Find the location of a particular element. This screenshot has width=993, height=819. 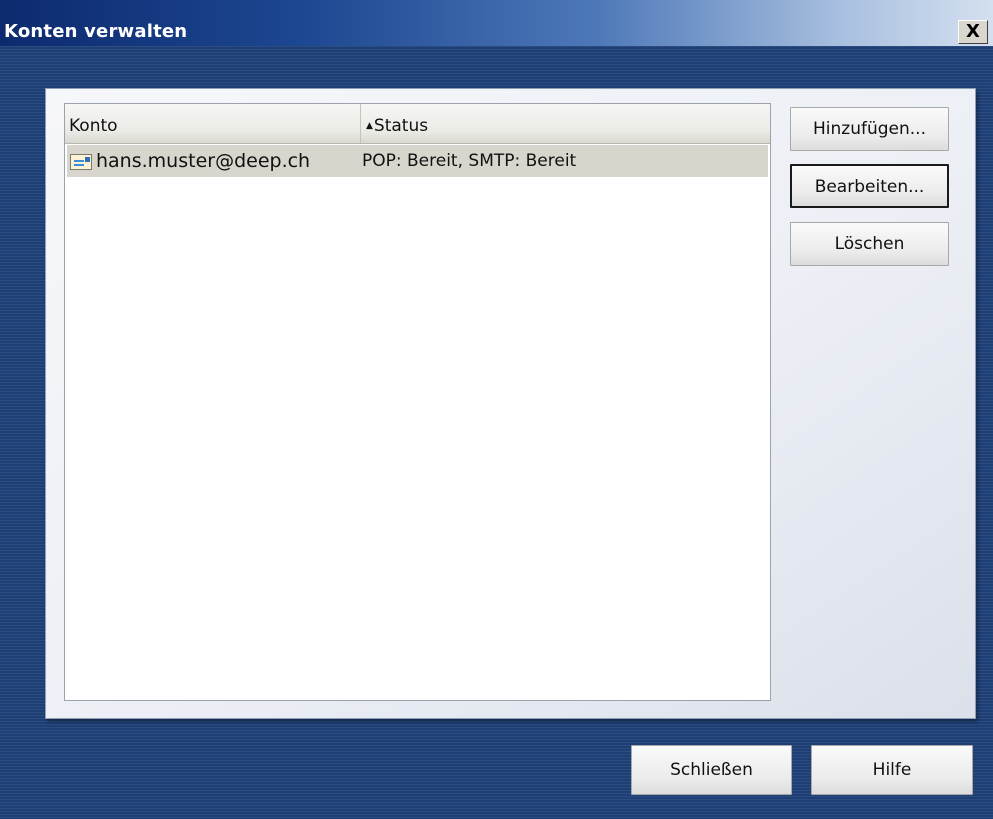

list-header: Konto ▲Status is located at coordinates (417, 124).